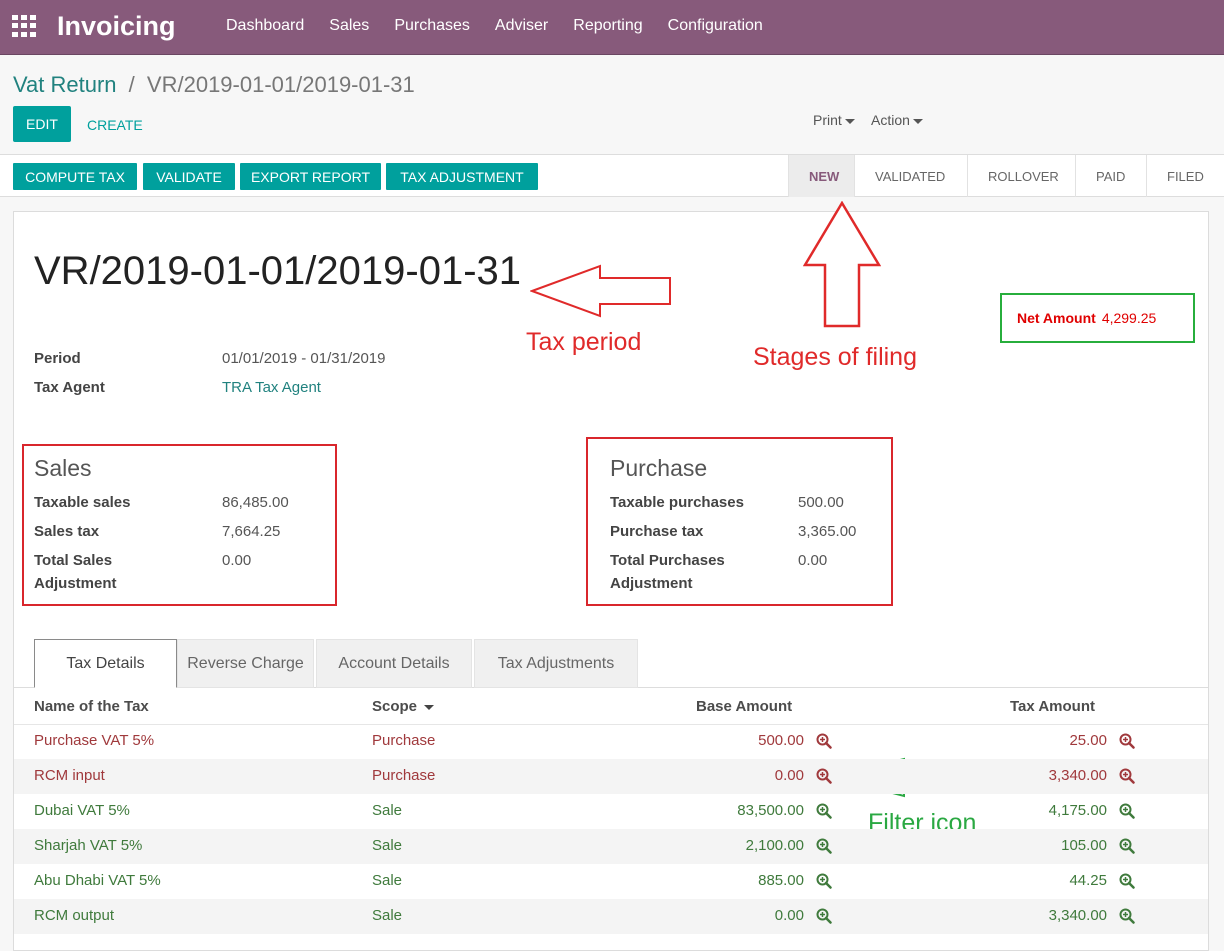 The image size is (1224, 951). What do you see at coordinates (1056, 318) in the screenshot?
I see `net-amount-label: Net Amount` at bounding box center [1056, 318].